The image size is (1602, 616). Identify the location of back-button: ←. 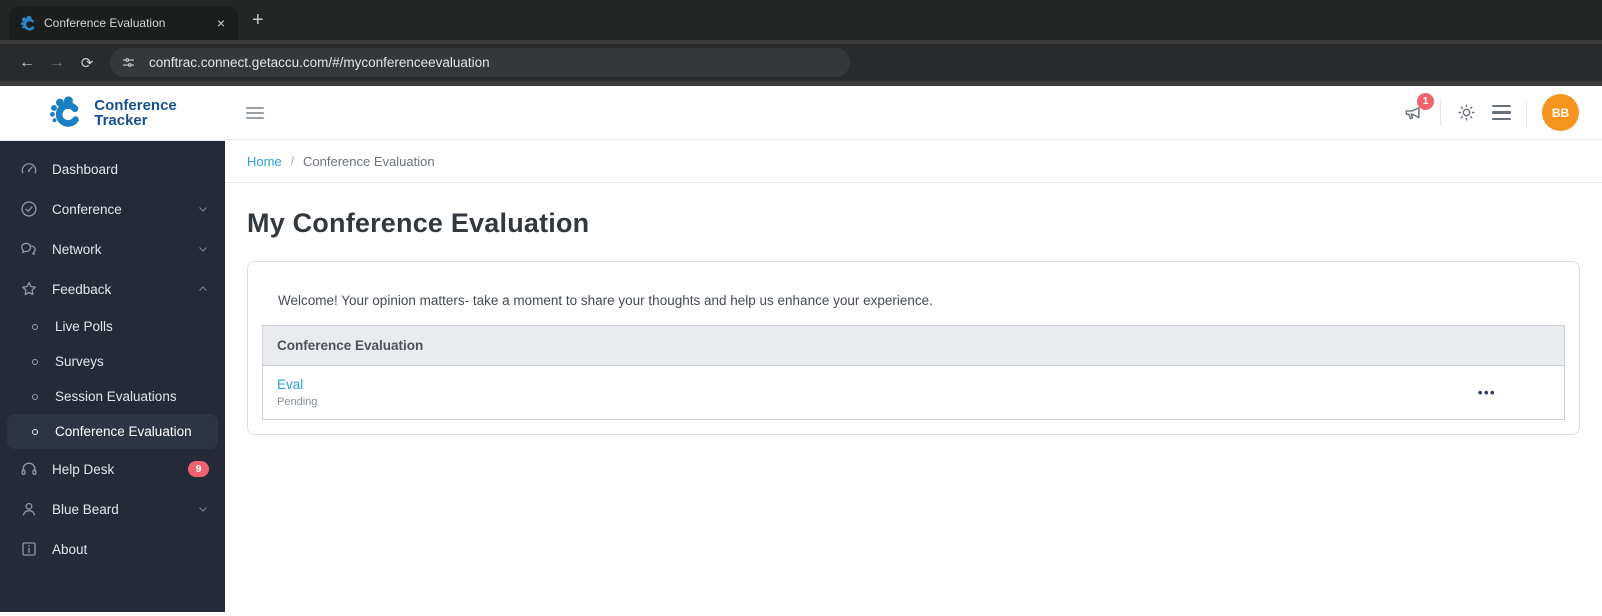
(27, 63).